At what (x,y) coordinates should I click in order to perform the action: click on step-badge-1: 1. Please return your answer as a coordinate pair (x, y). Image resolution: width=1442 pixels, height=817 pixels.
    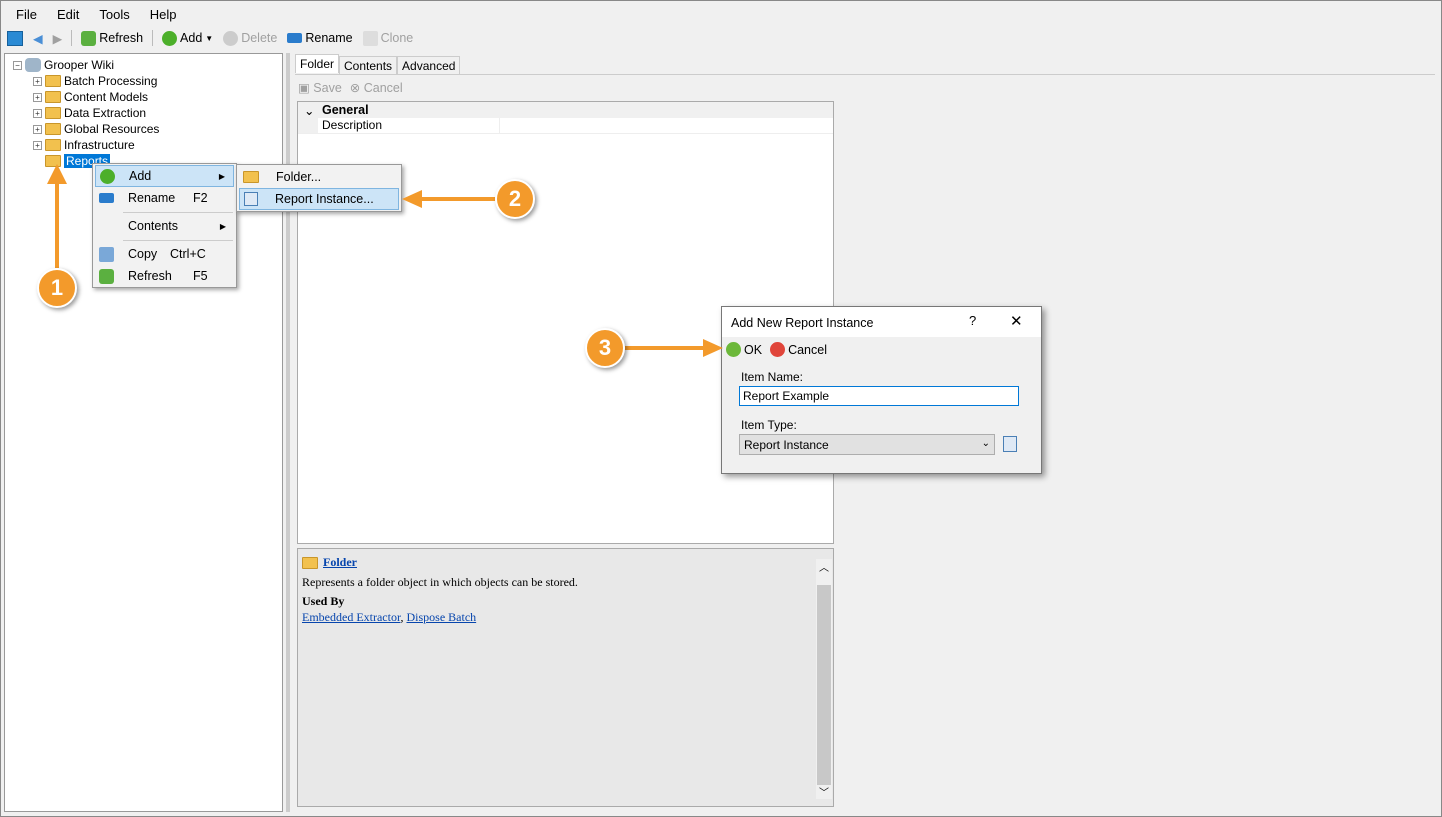
    Looking at the image, I should click on (57, 288).